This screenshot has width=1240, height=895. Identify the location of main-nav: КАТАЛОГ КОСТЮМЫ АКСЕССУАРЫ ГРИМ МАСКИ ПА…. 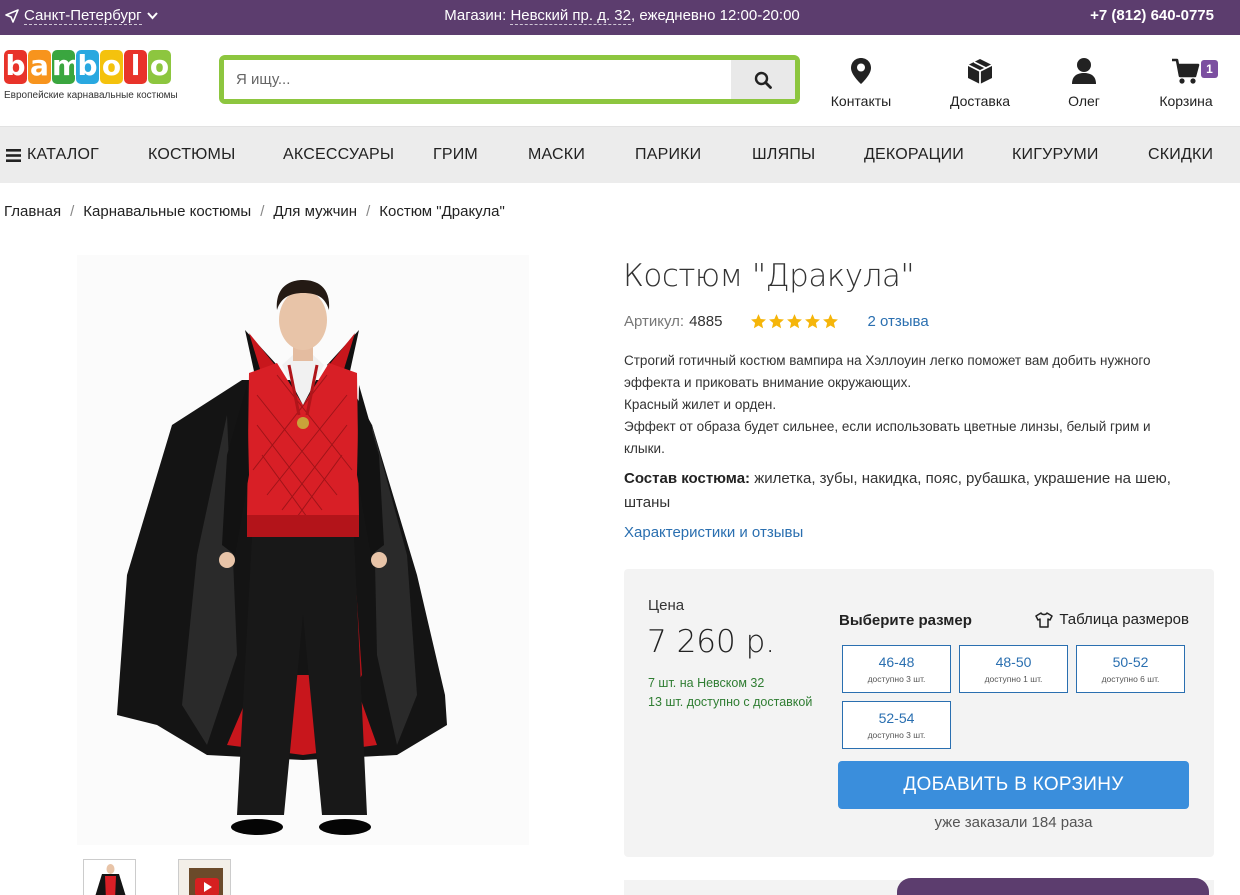
(620, 155).